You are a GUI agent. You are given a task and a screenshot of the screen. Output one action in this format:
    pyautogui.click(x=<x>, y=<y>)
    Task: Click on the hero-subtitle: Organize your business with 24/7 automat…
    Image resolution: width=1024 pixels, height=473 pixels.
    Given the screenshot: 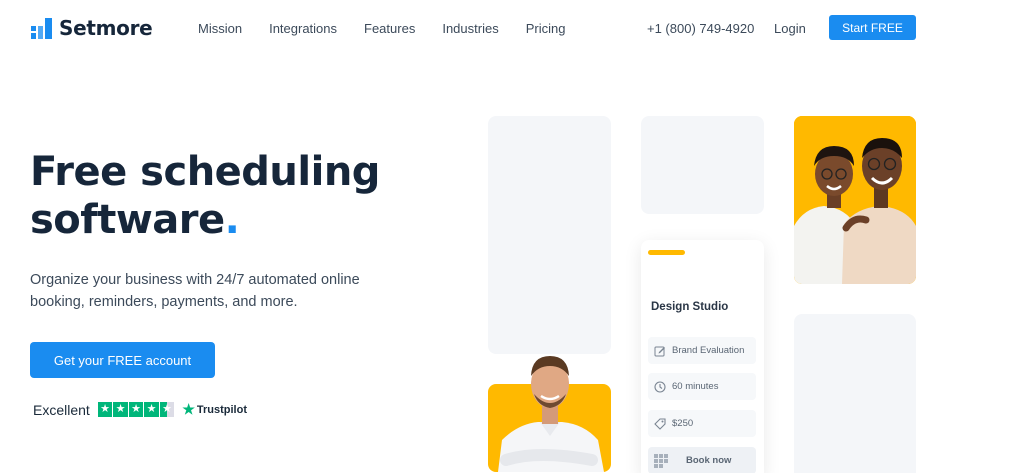 What is the action you would take?
    pyautogui.click(x=195, y=291)
    